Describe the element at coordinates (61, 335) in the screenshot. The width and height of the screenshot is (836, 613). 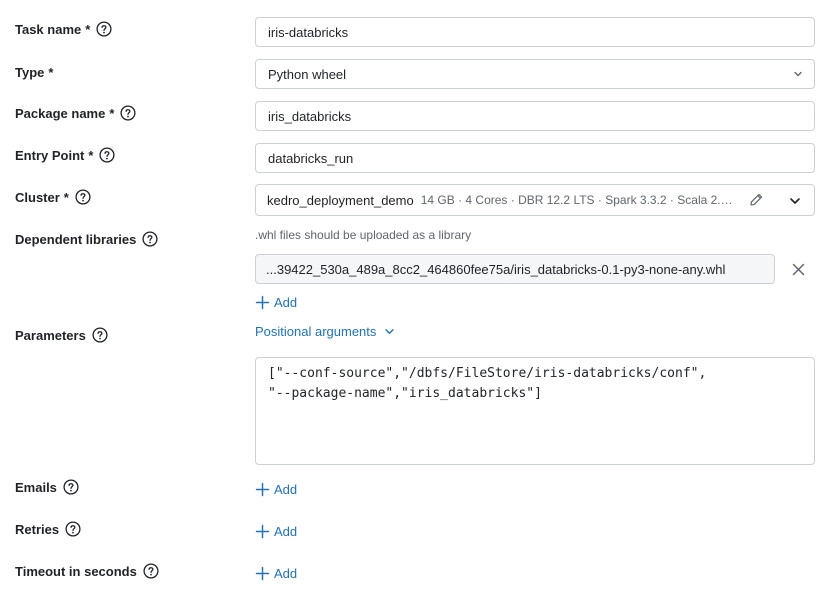
I see `parameters-label: Parameters` at that location.